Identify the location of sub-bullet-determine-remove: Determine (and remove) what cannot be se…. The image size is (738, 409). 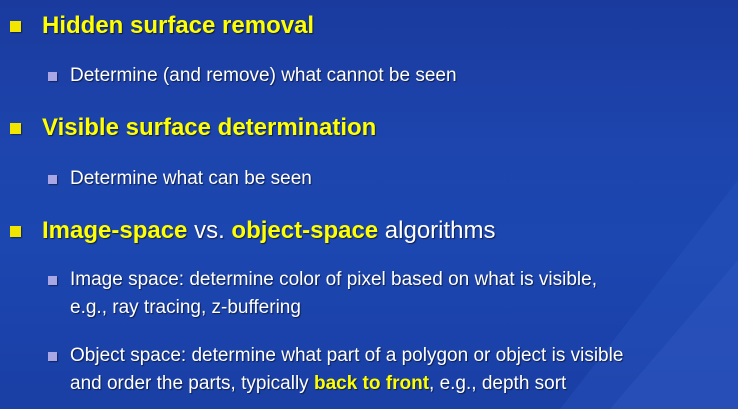
(252, 76).